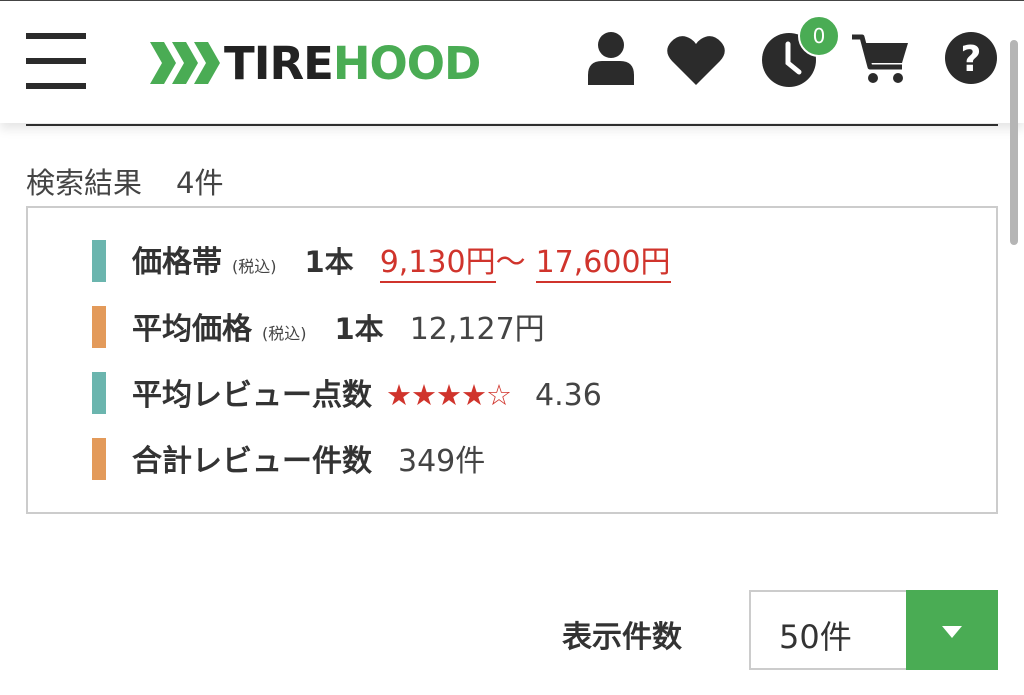  What do you see at coordinates (611, 58) in the screenshot?
I see `user-icon` at bounding box center [611, 58].